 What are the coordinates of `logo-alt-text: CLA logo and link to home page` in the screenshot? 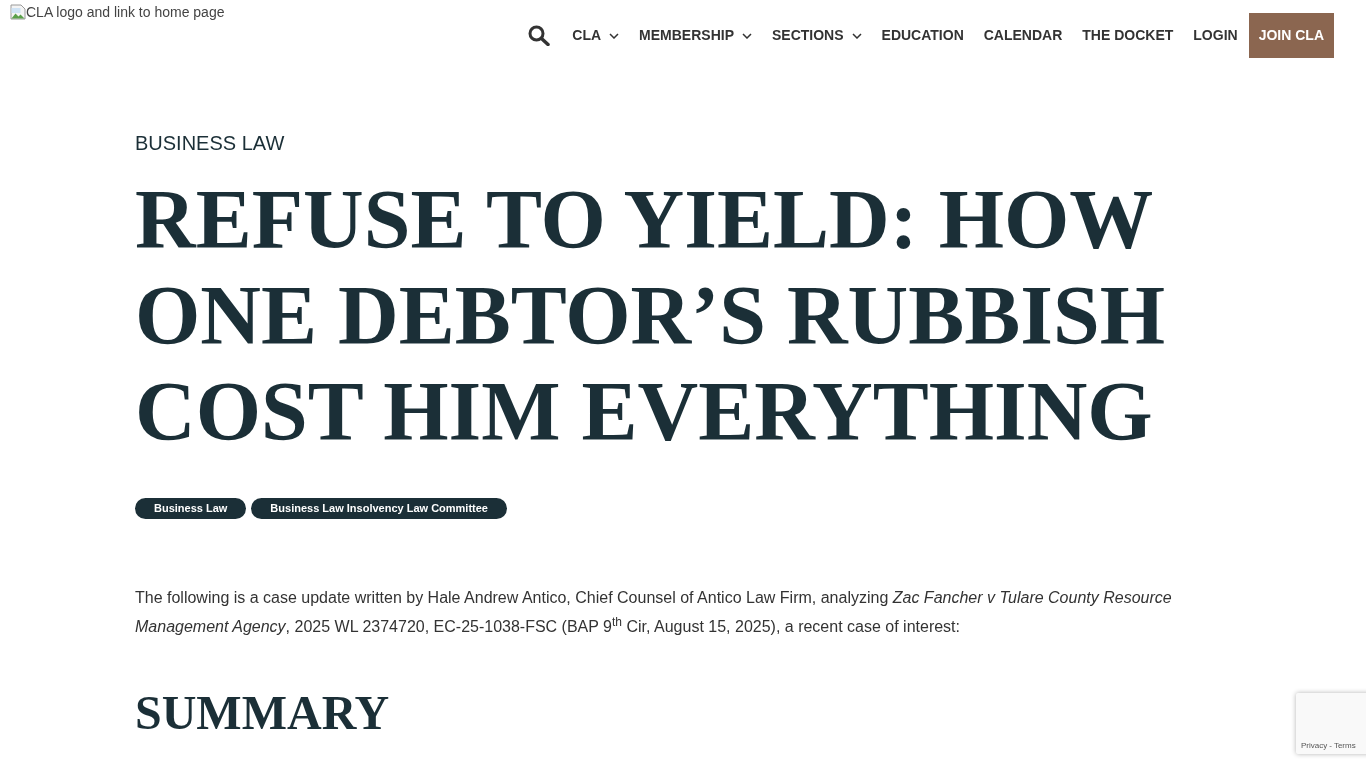 It's located at (125, 12).